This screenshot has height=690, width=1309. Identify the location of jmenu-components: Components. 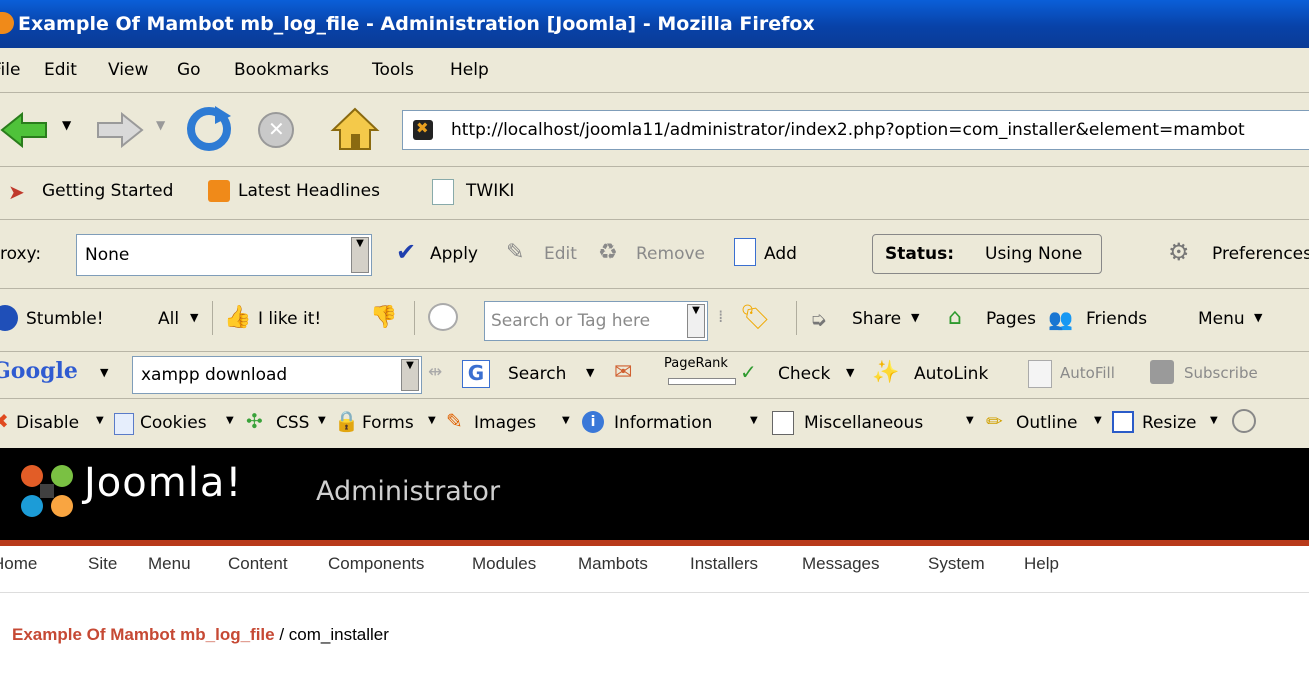
(376, 564).